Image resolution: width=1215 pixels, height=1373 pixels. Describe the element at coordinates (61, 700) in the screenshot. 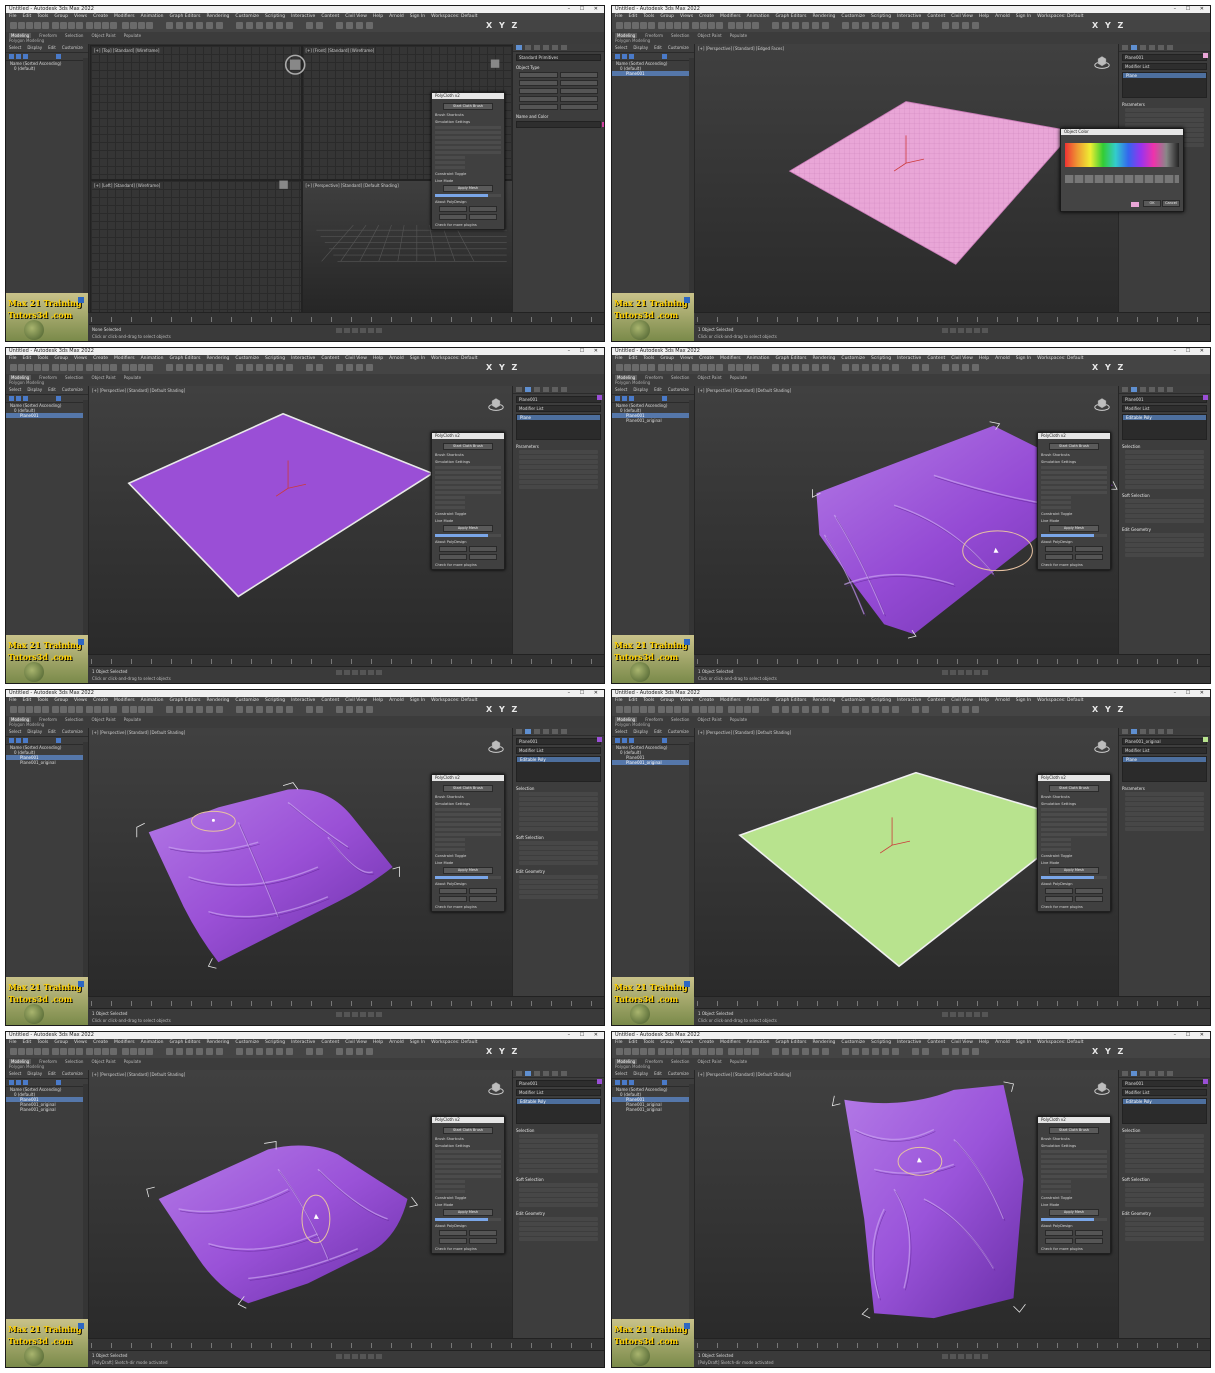

I see `menu-item: Group` at that location.